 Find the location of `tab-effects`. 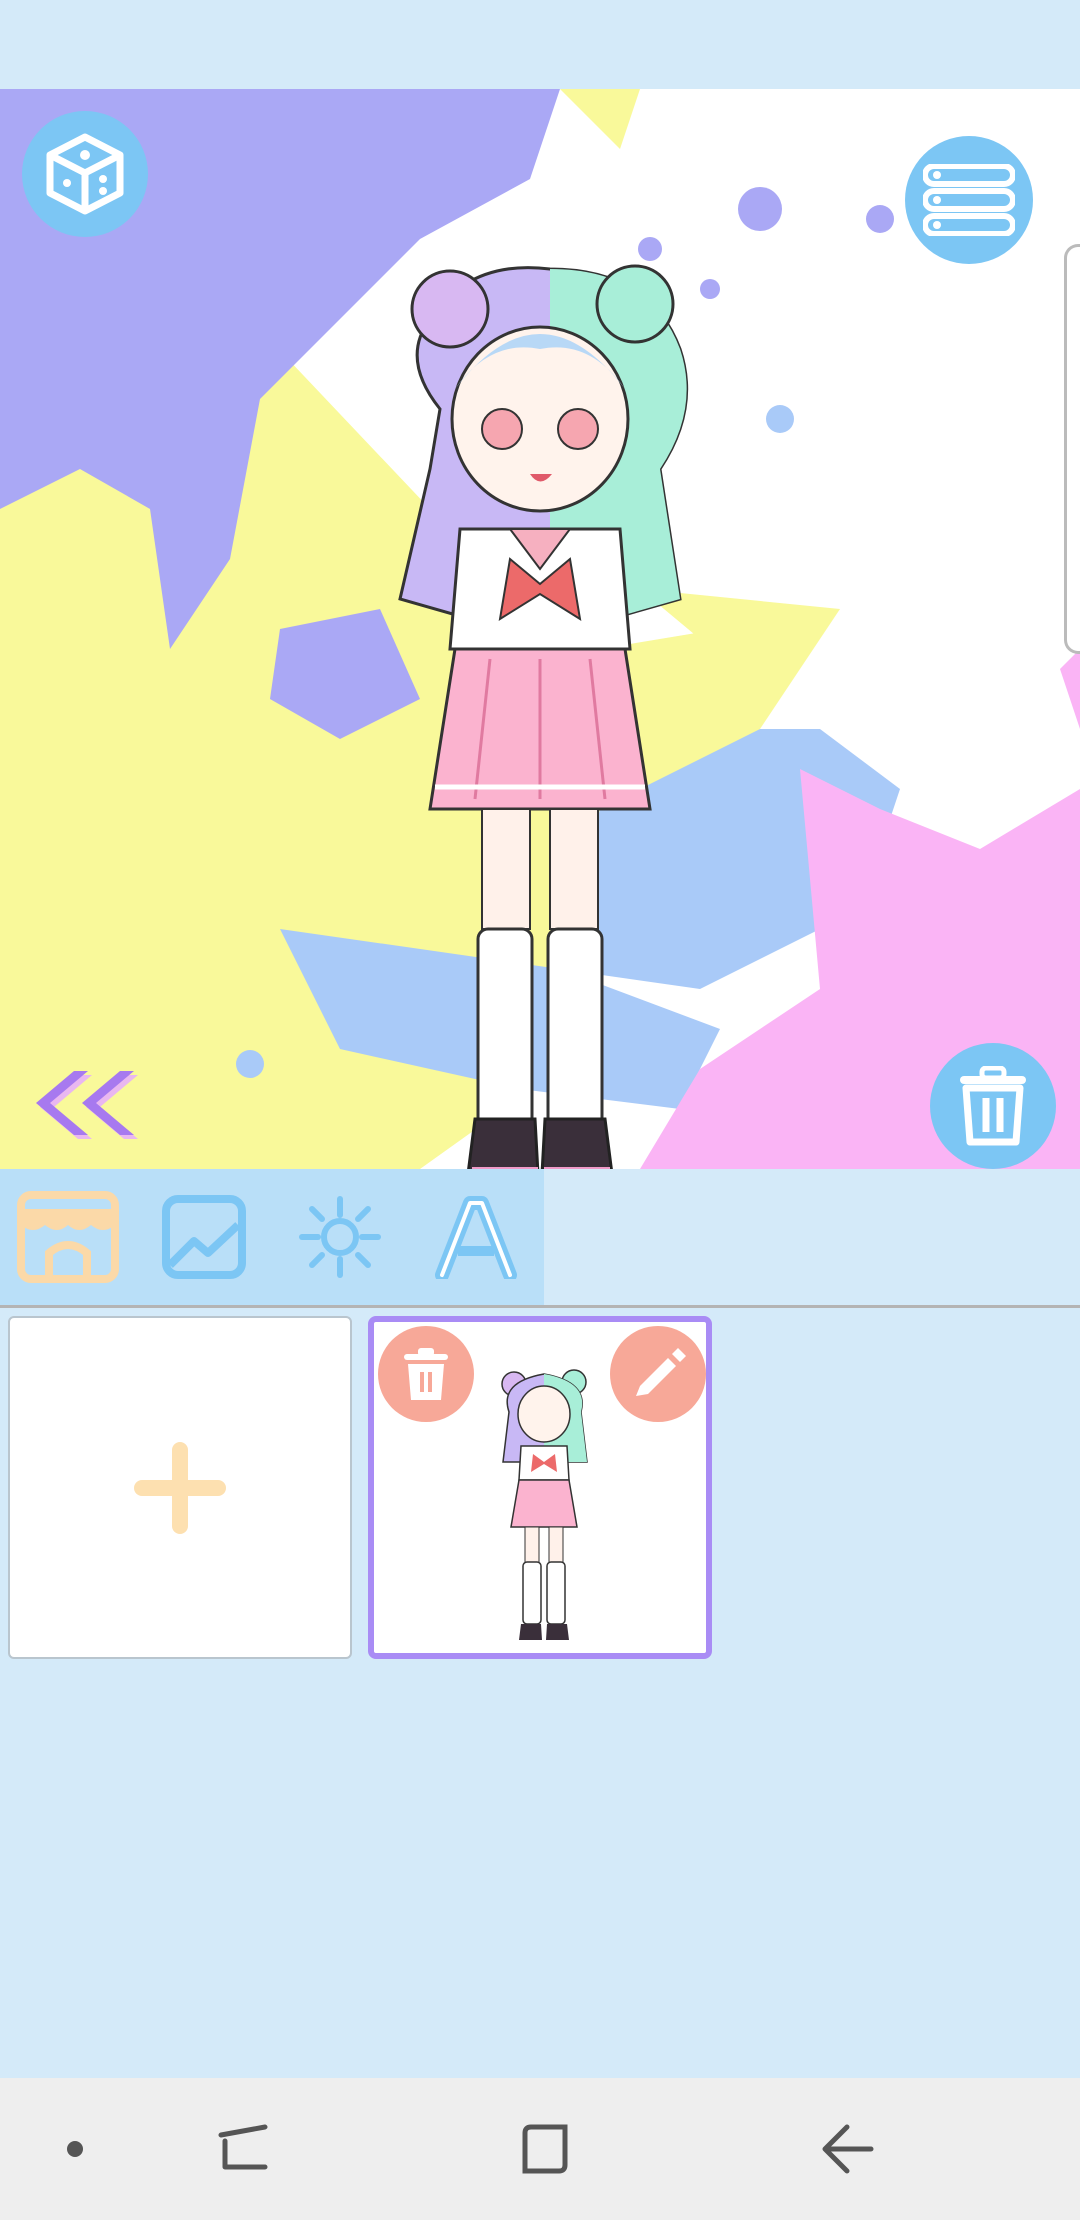

tab-effects is located at coordinates (340, 1237).